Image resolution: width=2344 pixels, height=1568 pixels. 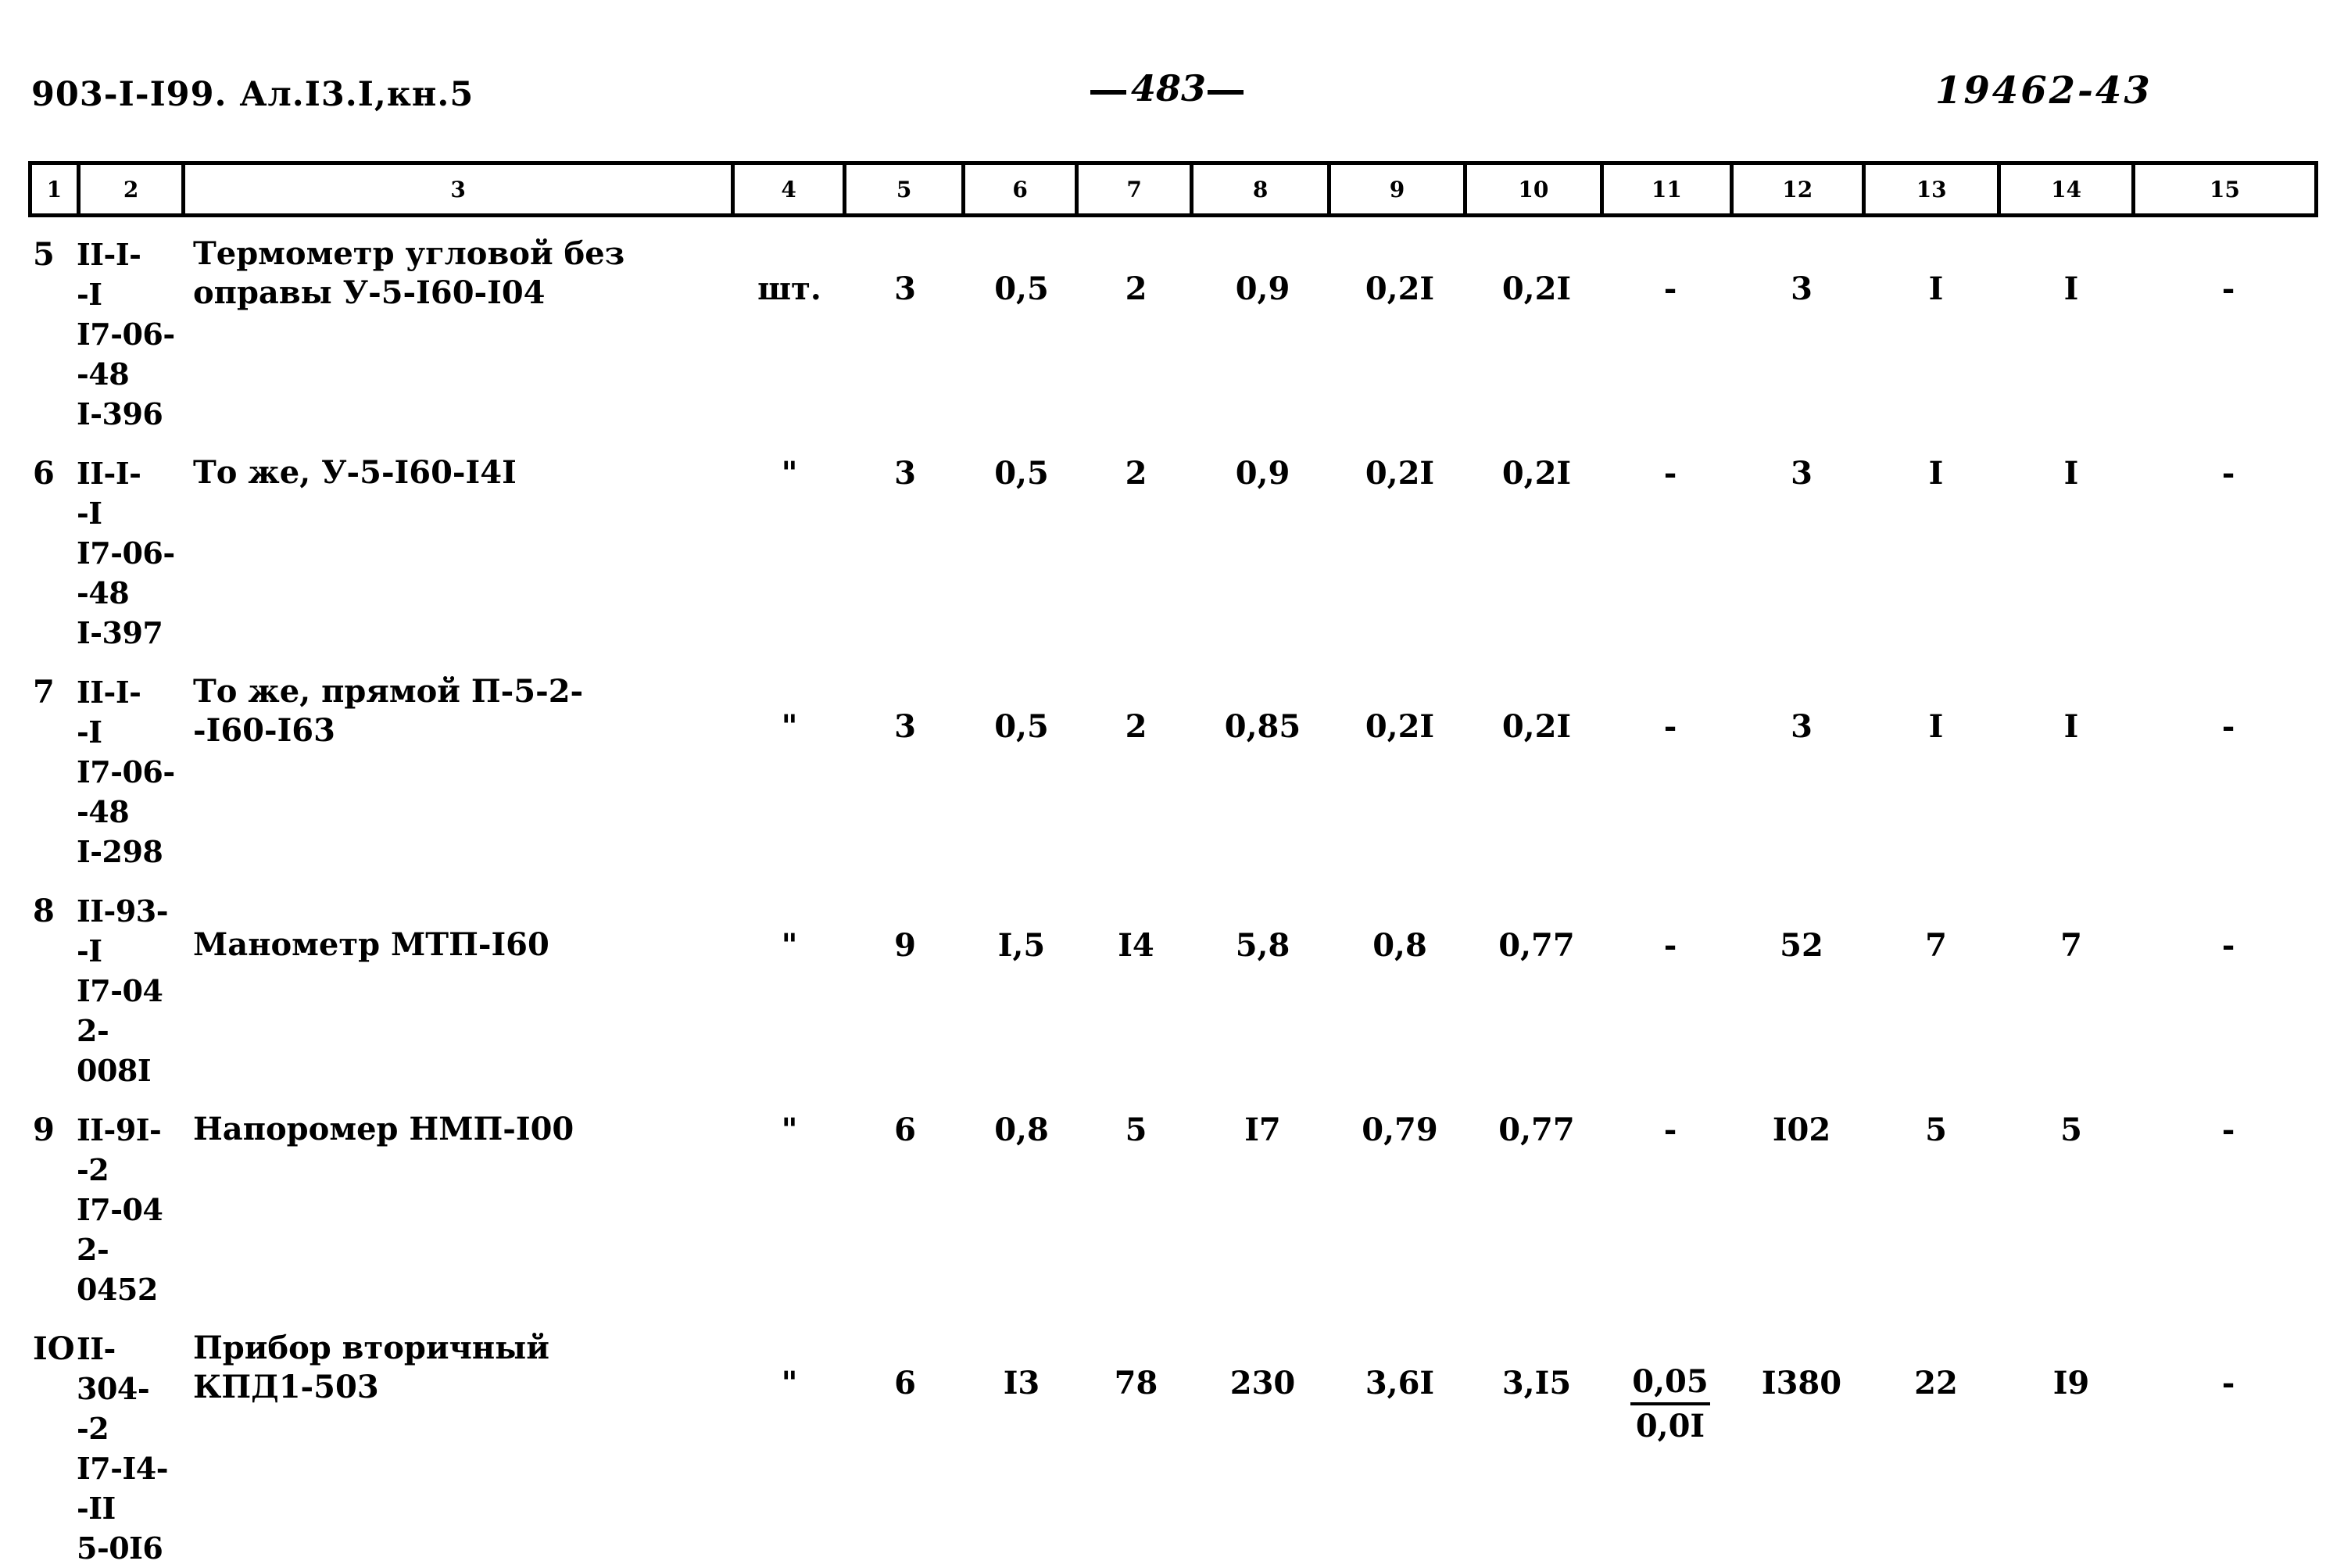 I want to click on cell-col10: 0,2I, so click(x=1536, y=726).